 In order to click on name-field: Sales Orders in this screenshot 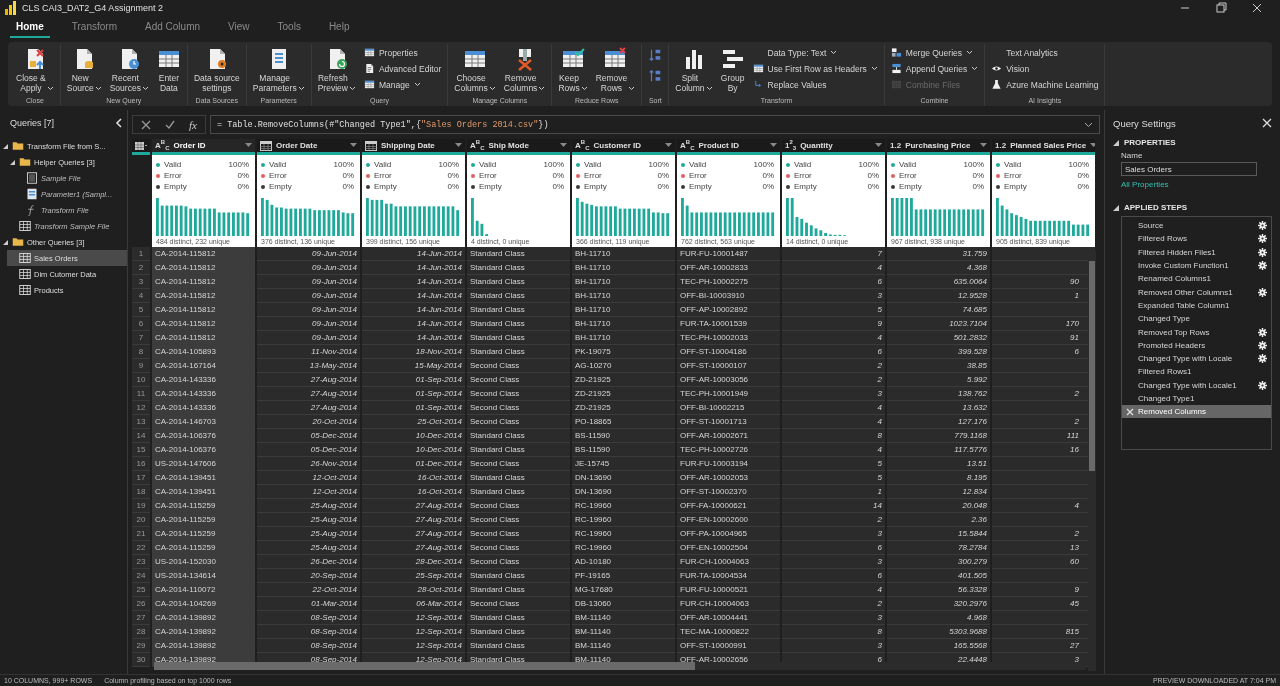, I will do `click(1189, 169)`.